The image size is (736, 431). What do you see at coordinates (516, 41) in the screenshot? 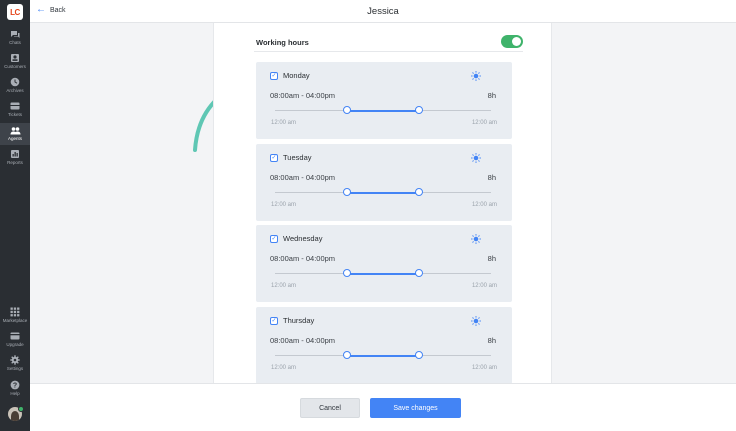
I see `toggle-knob` at bounding box center [516, 41].